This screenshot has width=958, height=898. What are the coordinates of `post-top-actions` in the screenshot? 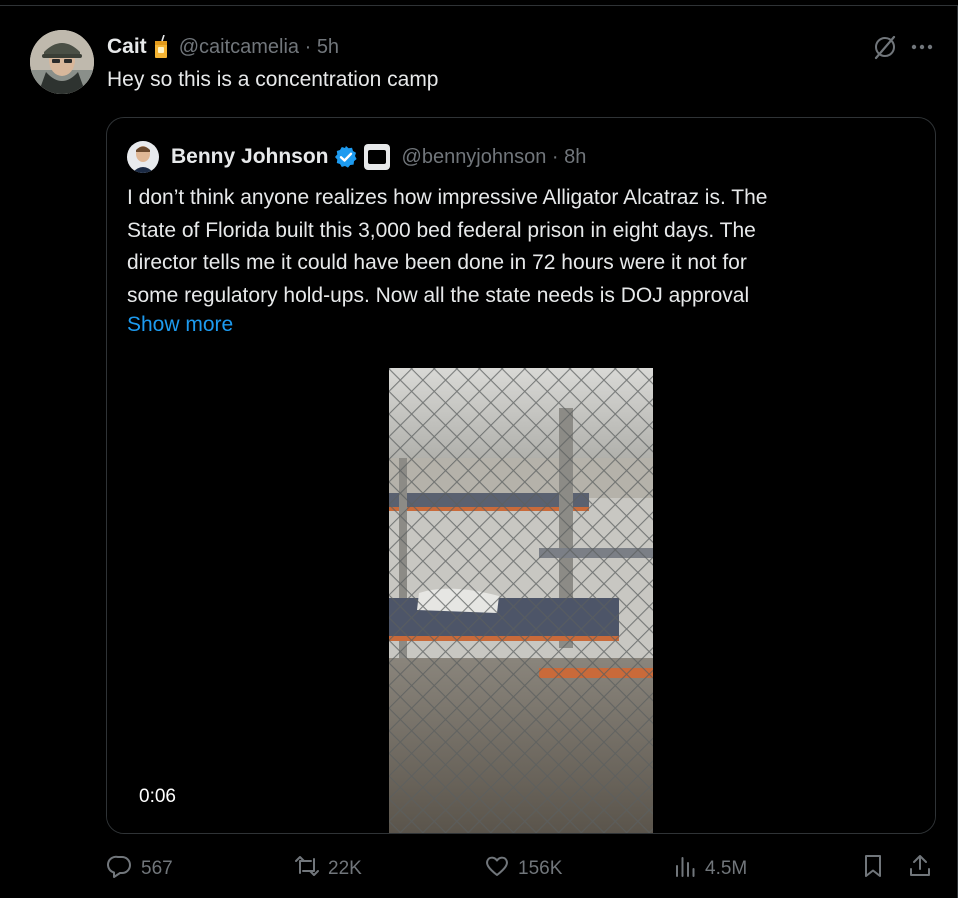 It's located at (903, 49).